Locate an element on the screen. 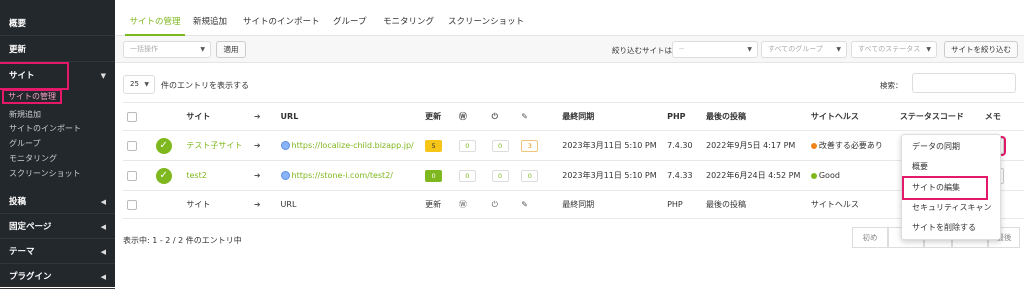 Image resolution: width=1024 pixels, height=289 pixels. health-dot is located at coordinates (813, 145).